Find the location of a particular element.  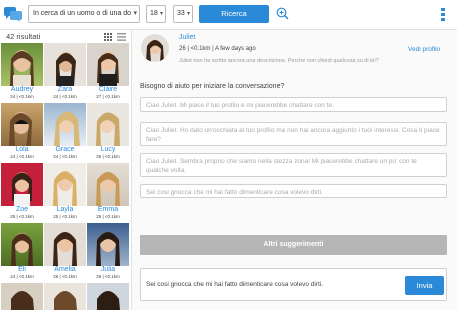

age-max-value: 33 is located at coordinates (181, 13).